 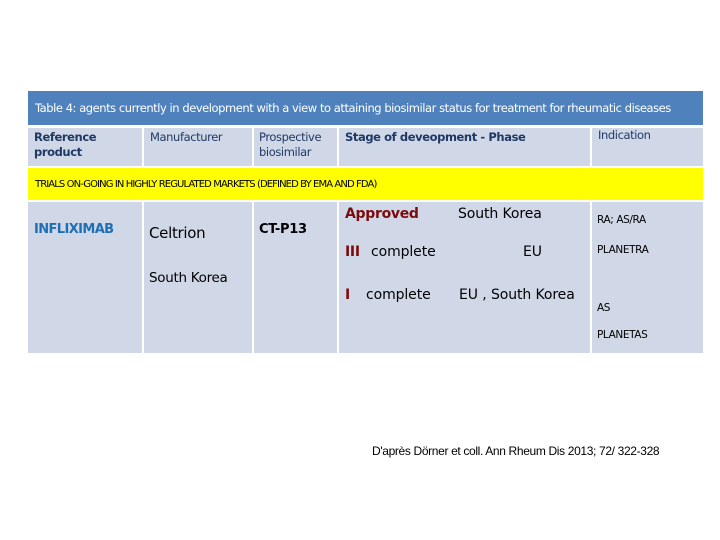 I want to click on manufacturer-country: South Korea, so click(x=188, y=278).